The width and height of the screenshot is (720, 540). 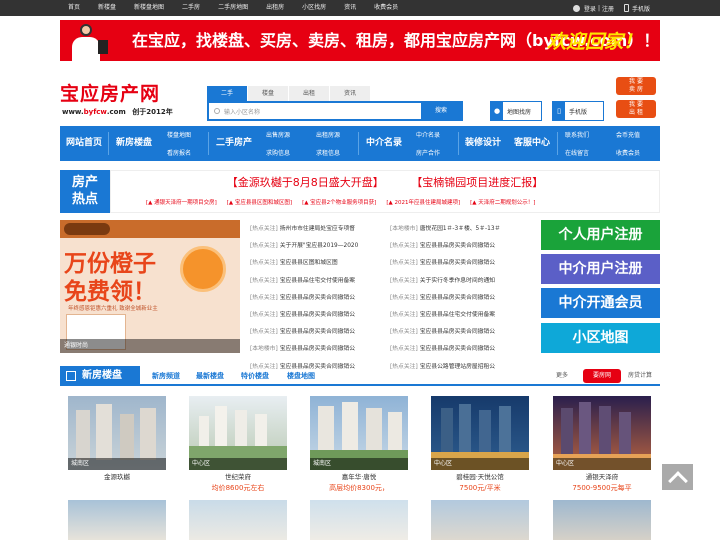 What do you see at coordinates (275, 8) in the screenshot?
I see `top-link-rent: 出租房` at bounding box center [275, 8].